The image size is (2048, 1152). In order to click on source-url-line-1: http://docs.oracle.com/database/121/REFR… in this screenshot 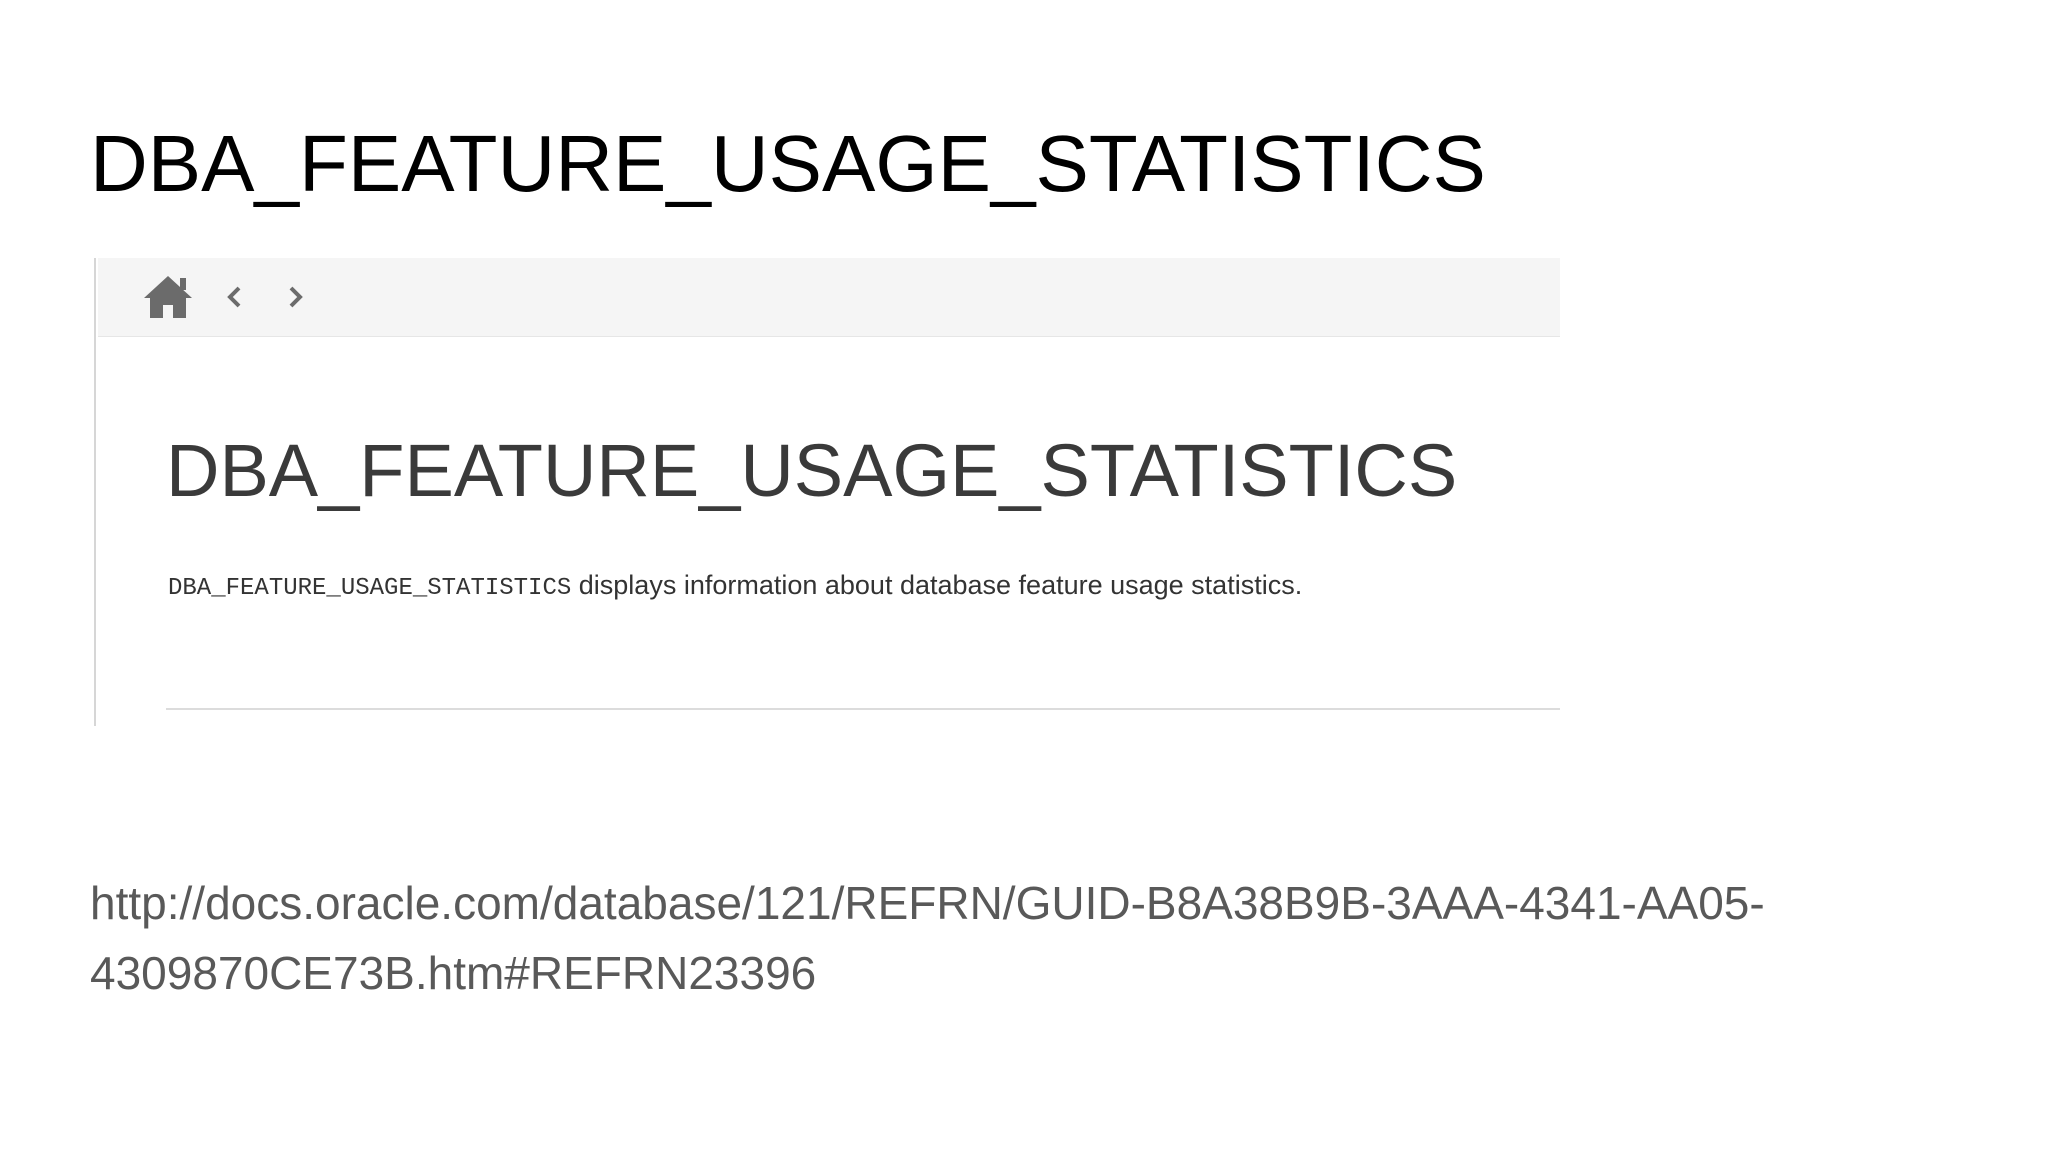, I will do `click(1040, 903)`.